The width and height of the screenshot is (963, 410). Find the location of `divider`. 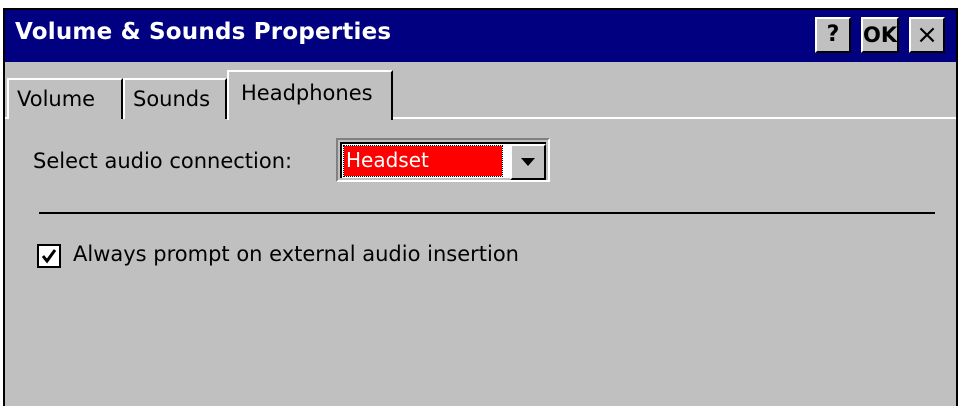

divider is located at coordinates (487, 213).